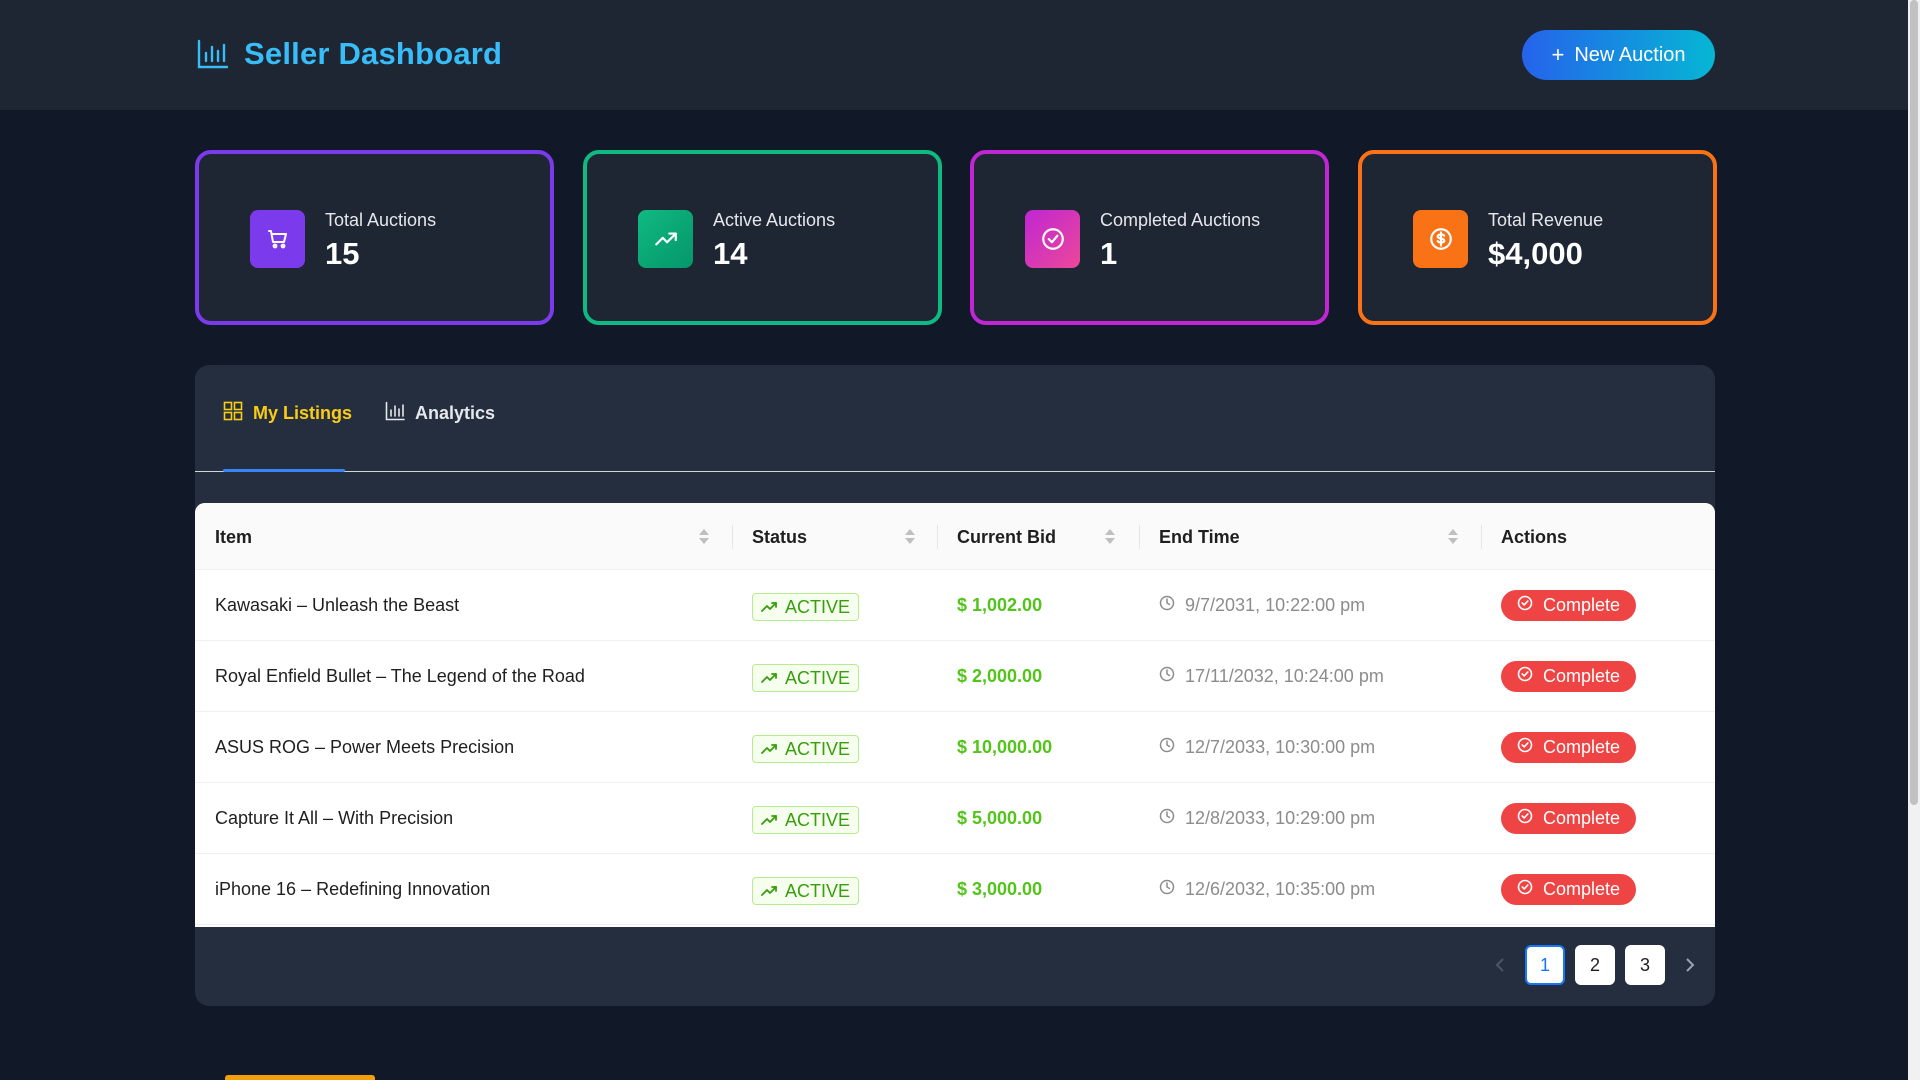  Describe the element at coordinates (300, 1077) in the screenshot. I see `bottom-section-indicator` at that location.